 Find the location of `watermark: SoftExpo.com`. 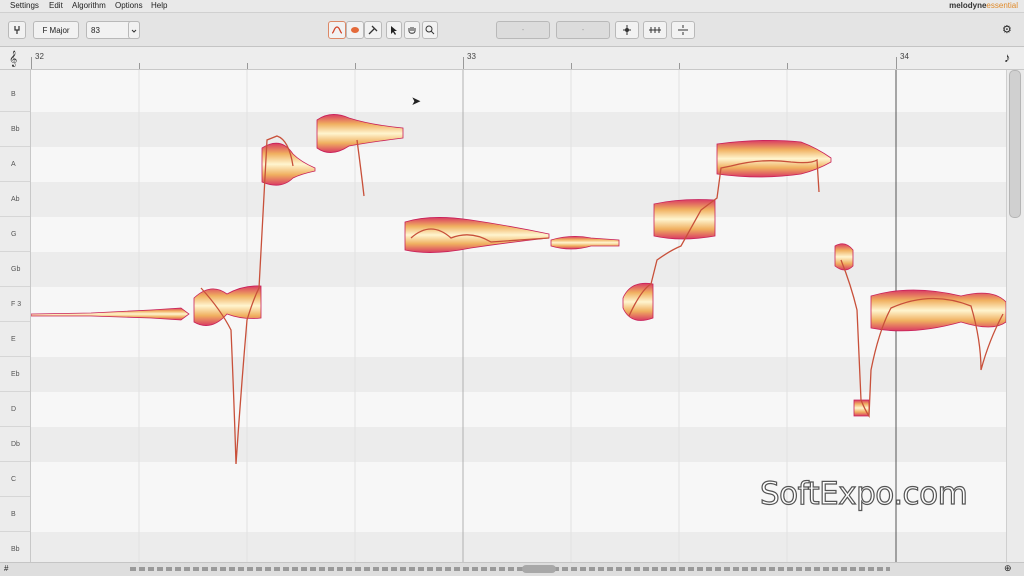

watermark: SoftExpo.com is located at coordinates (863, 493).